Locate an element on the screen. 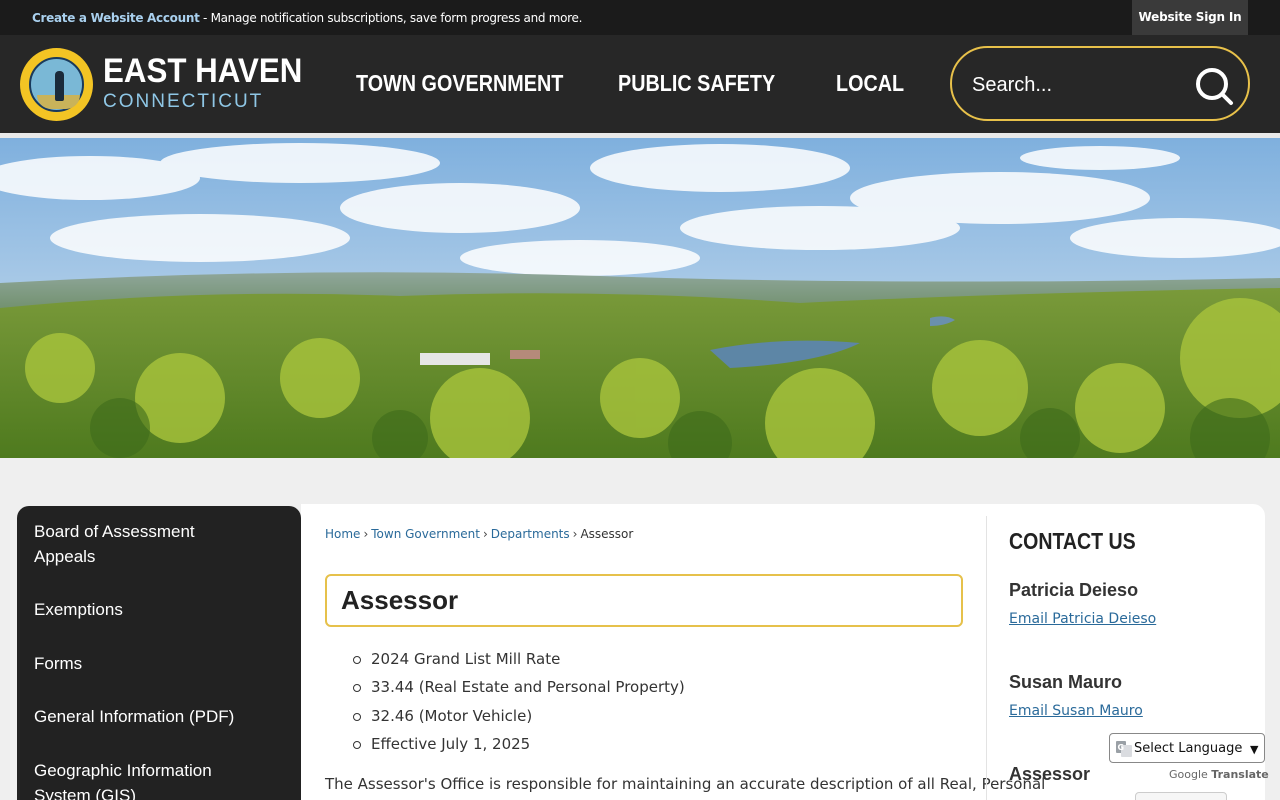 This screenshot has width=1280, height=800. breadcrumb-home: Home is located at coordinates (342, 534).